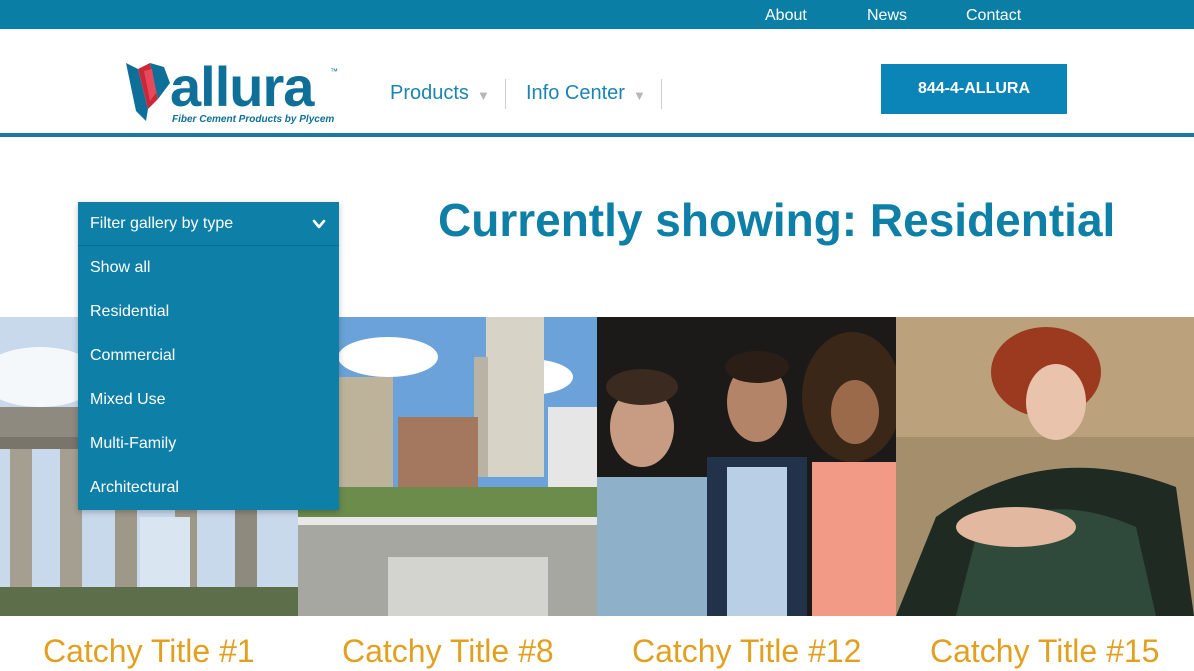 Image resolution: width=1194 pixels, height=671 pixels. I want to click on top-utility-bar: About News Contact, so click(597, 14).